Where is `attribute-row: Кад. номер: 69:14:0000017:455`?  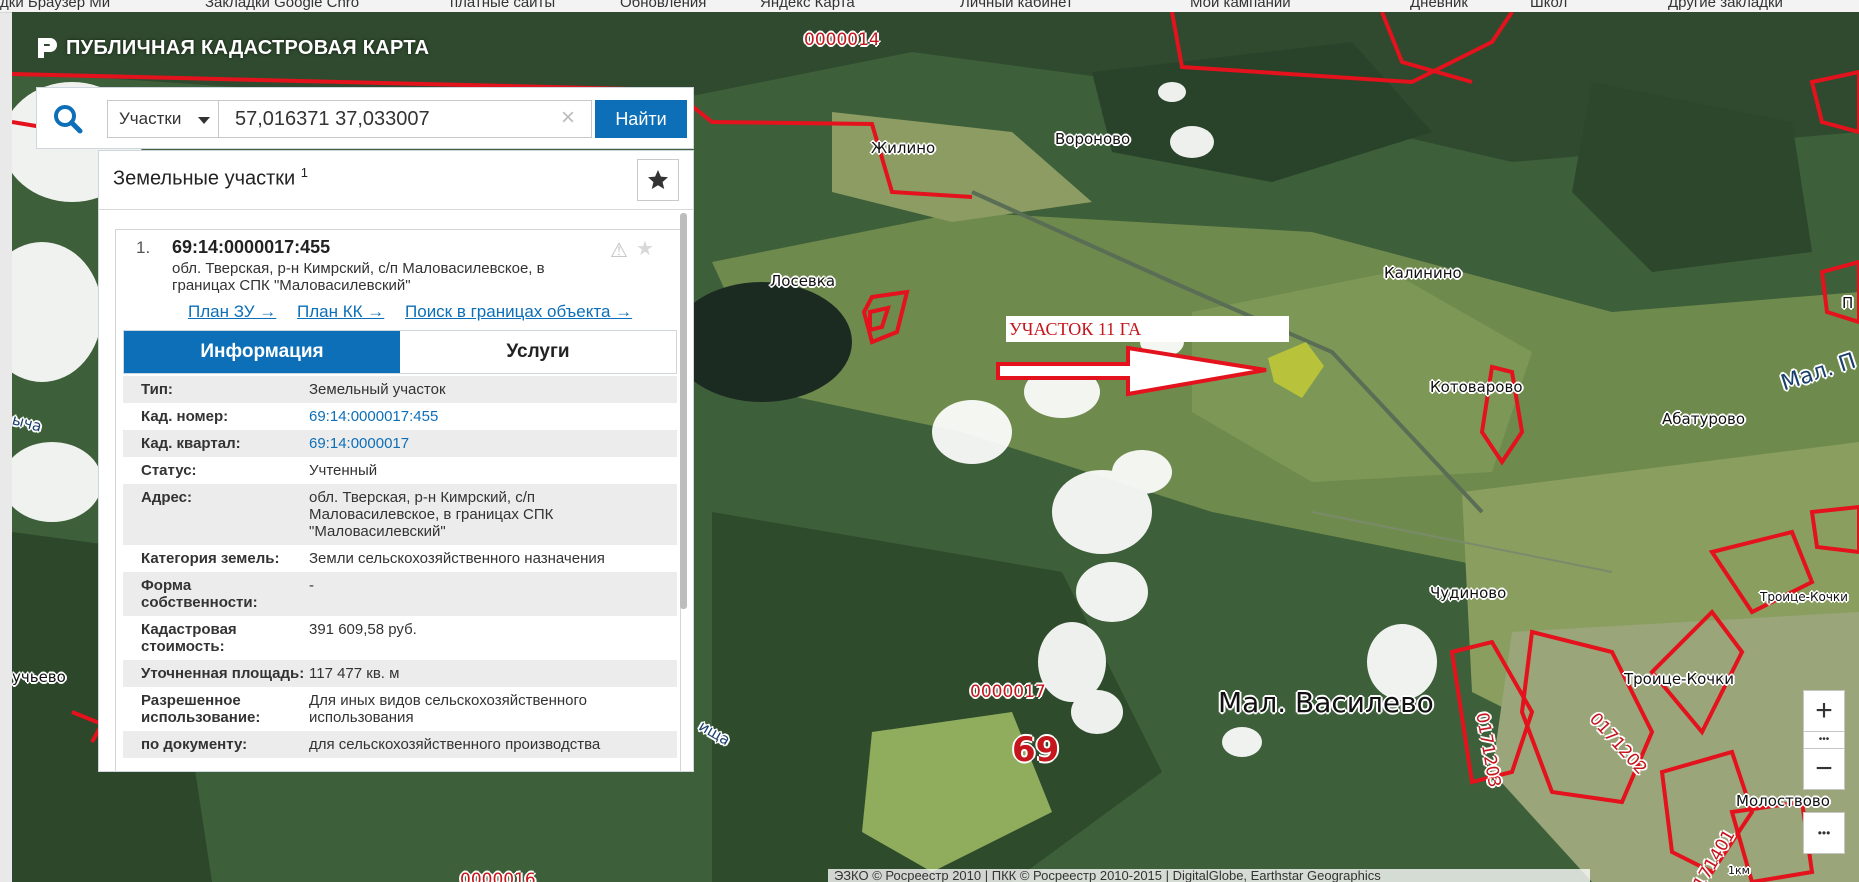
attribute-row: Кад. номер: 69:14:0000017:455 is located at coordinates (400, 416).